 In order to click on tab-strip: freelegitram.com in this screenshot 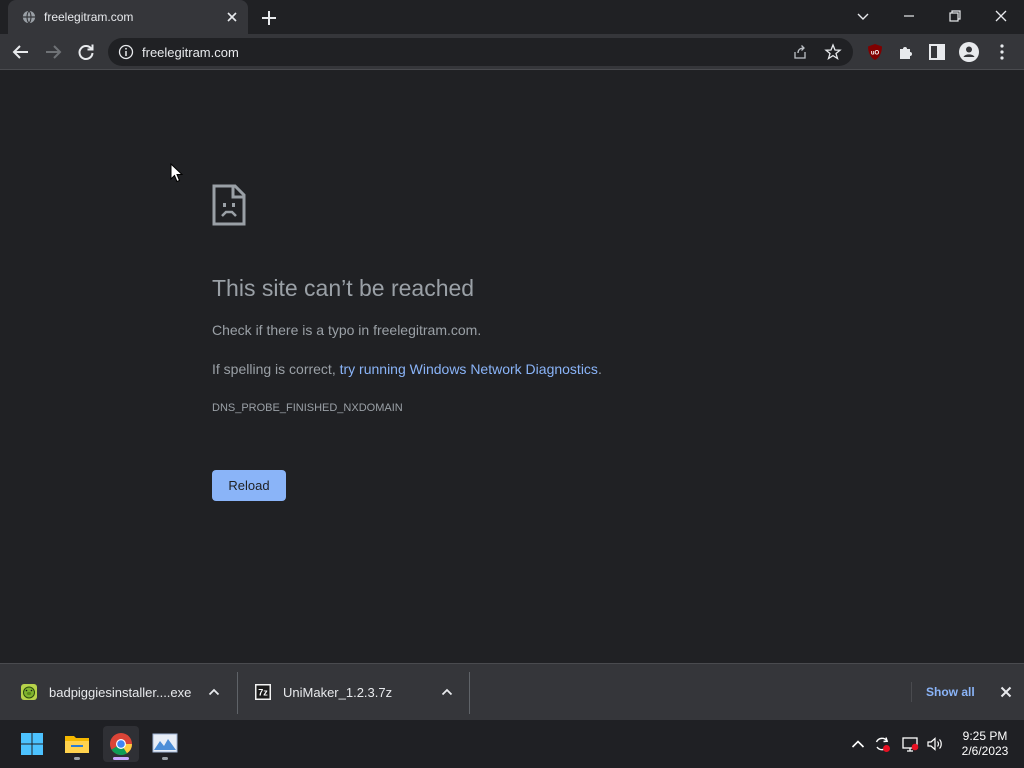, I will do `click(512, 17)`.